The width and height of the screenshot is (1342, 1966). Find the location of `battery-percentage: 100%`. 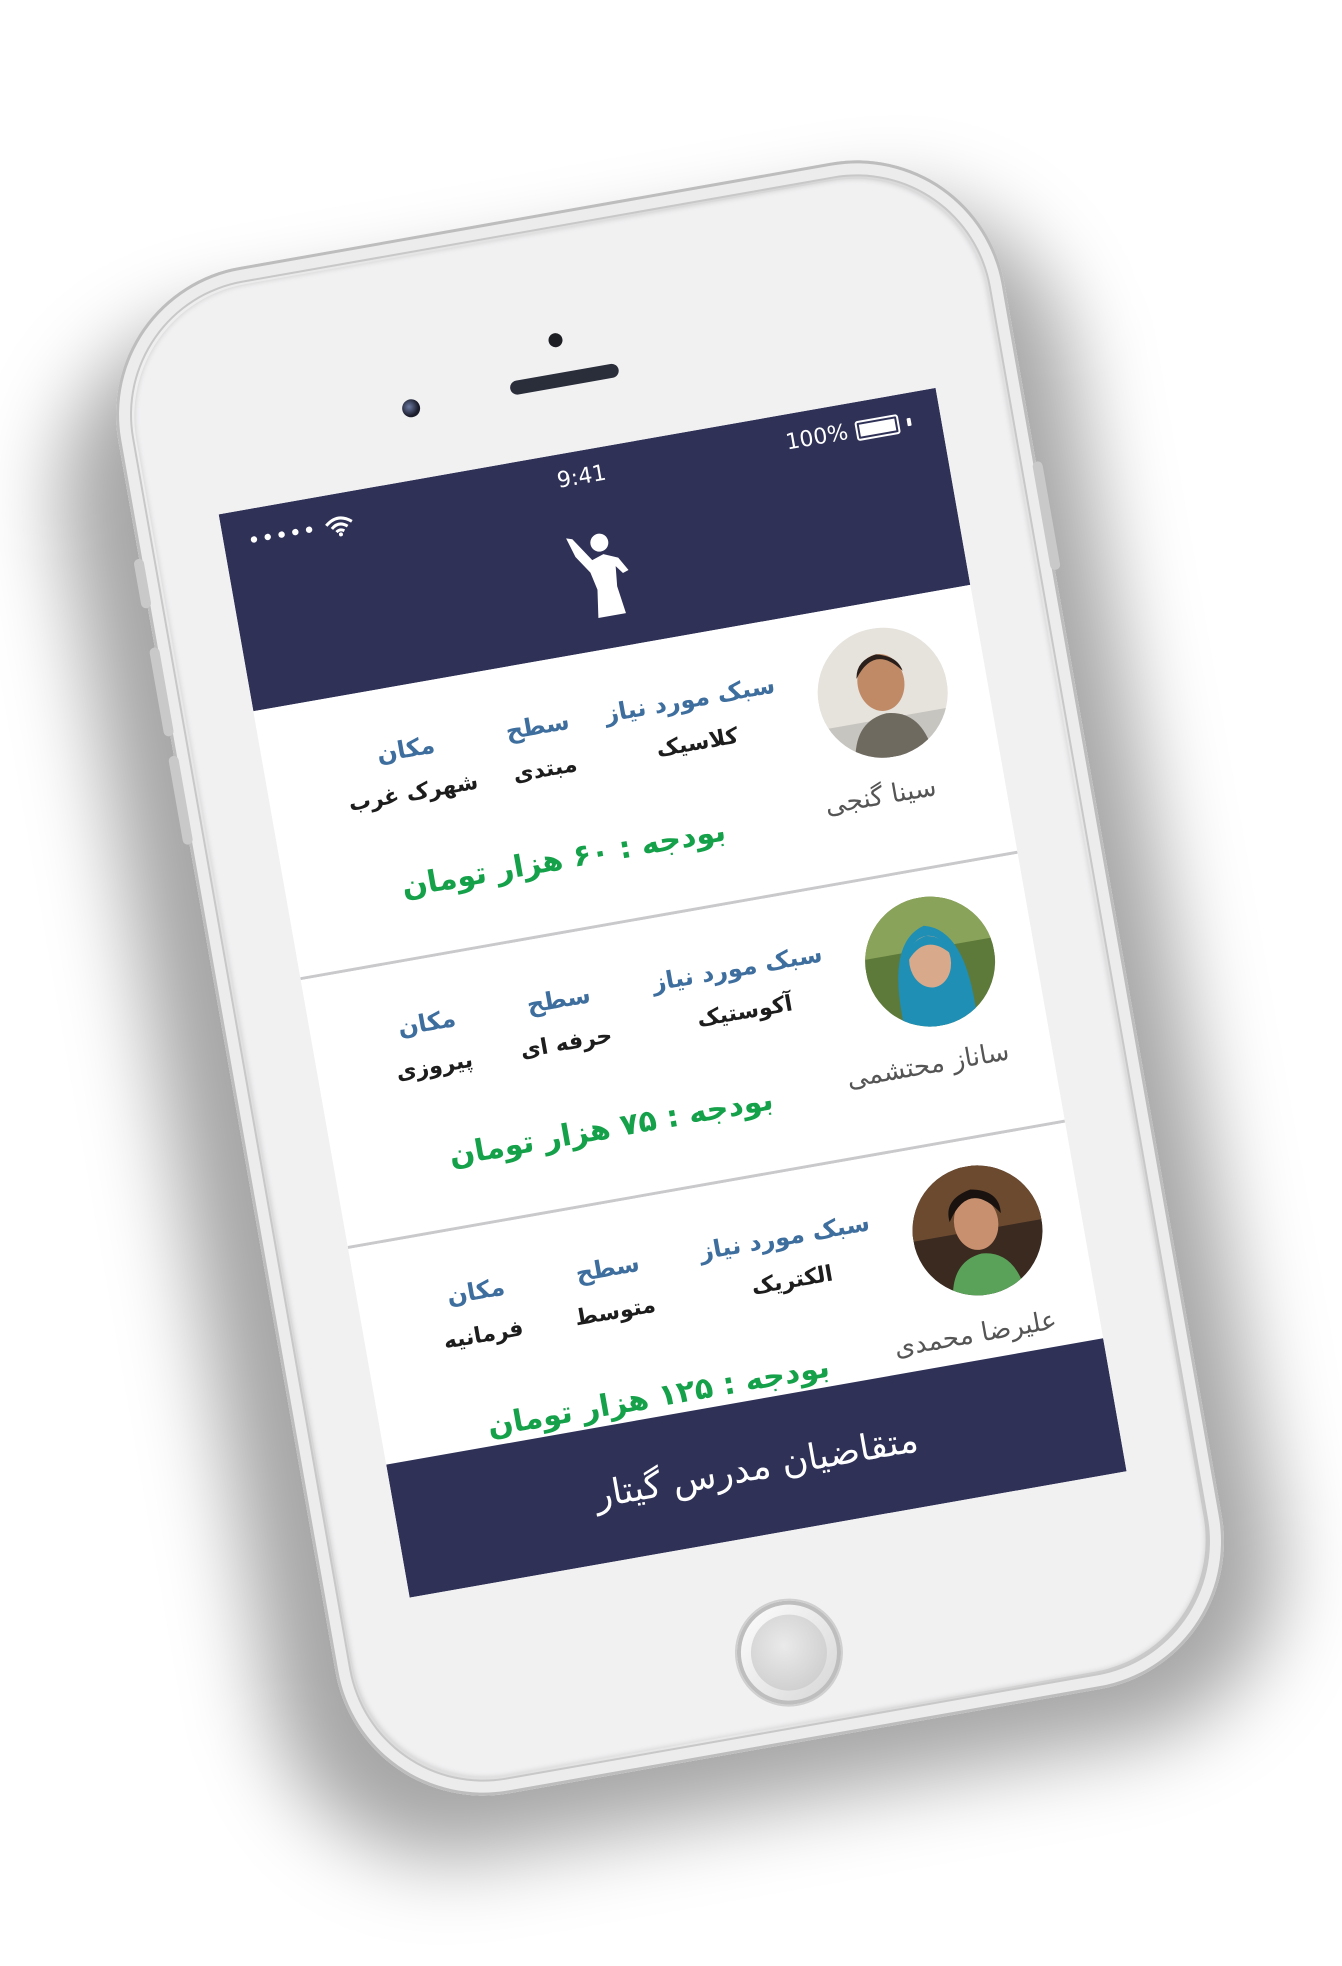

battery-percentage: 100% is located at coordinates (817, 437).